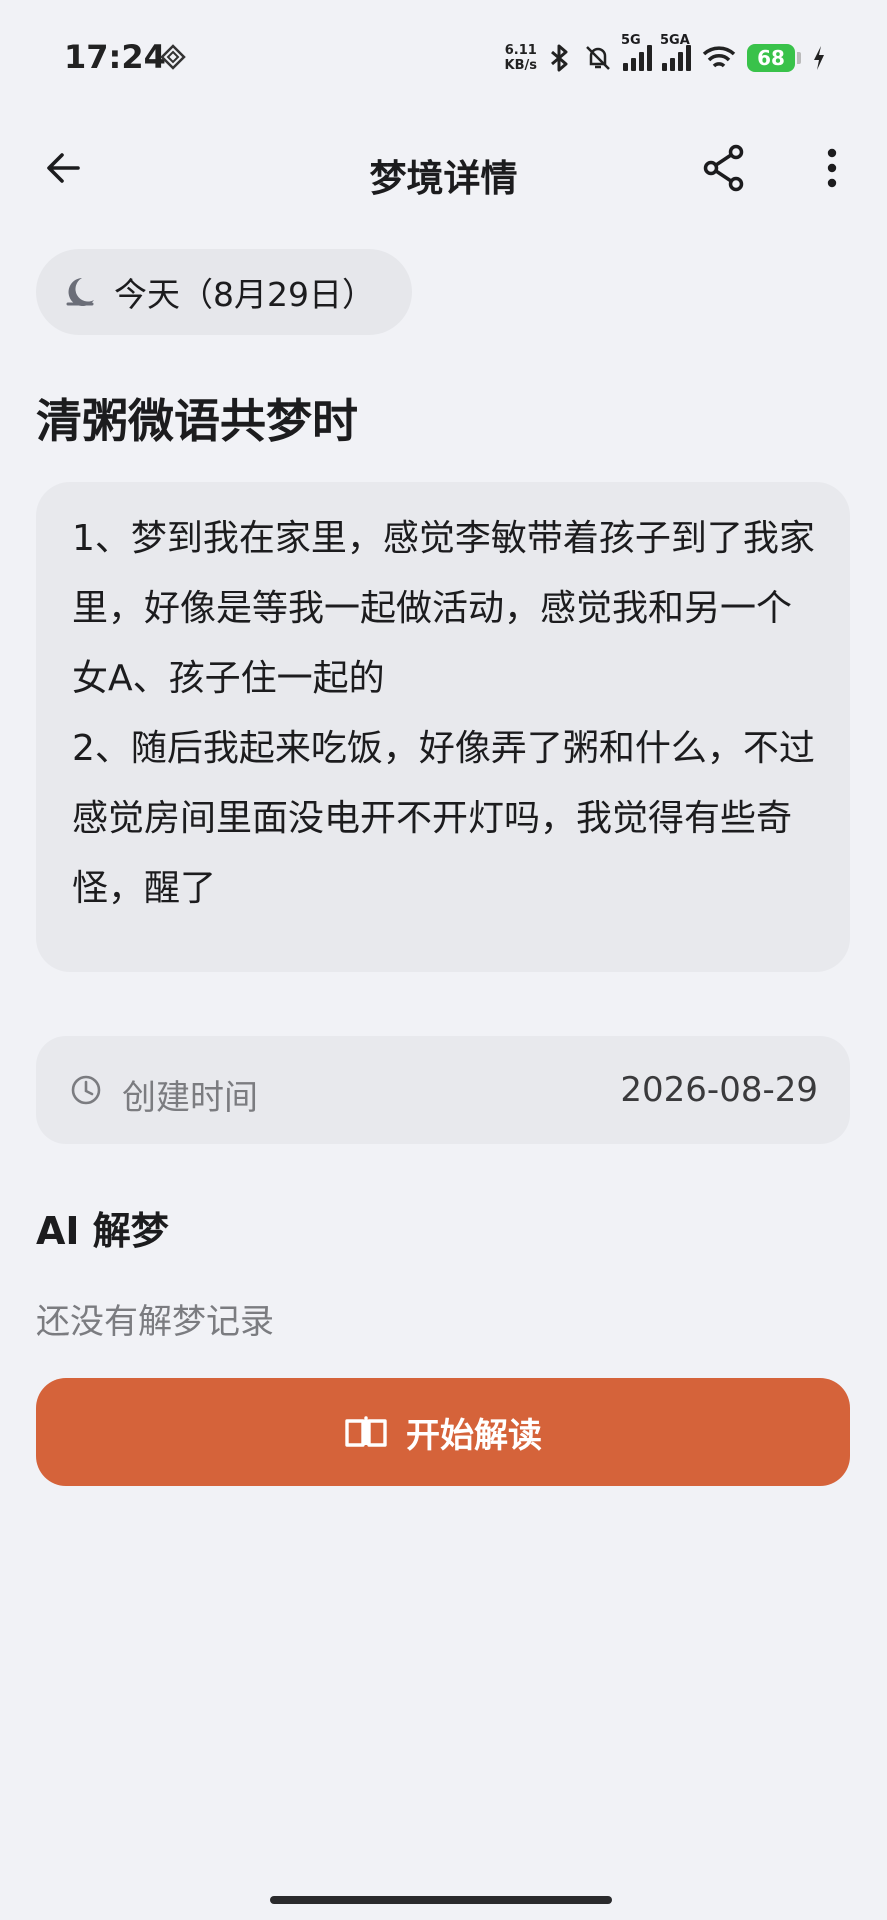 The height and width of the screenshot is (1920, 887). What do you see at coordinates (443, 1090) in the screenshot?
I see `created-time-card: 创建时间 2026-08-29` at bounding box center [443, 1090].